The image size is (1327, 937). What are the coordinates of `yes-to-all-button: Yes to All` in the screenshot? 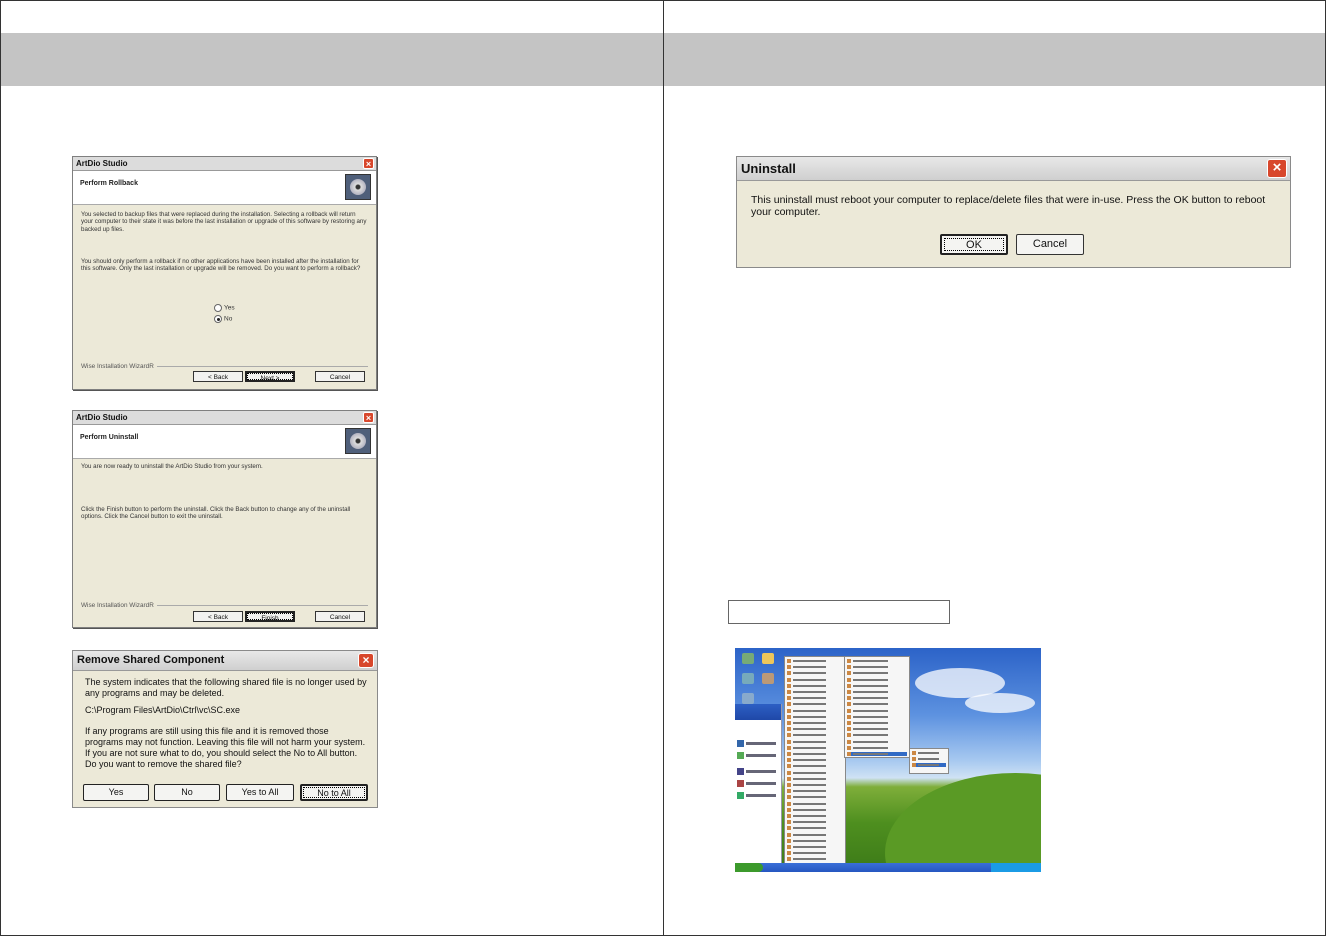 It's located at (260, 792).